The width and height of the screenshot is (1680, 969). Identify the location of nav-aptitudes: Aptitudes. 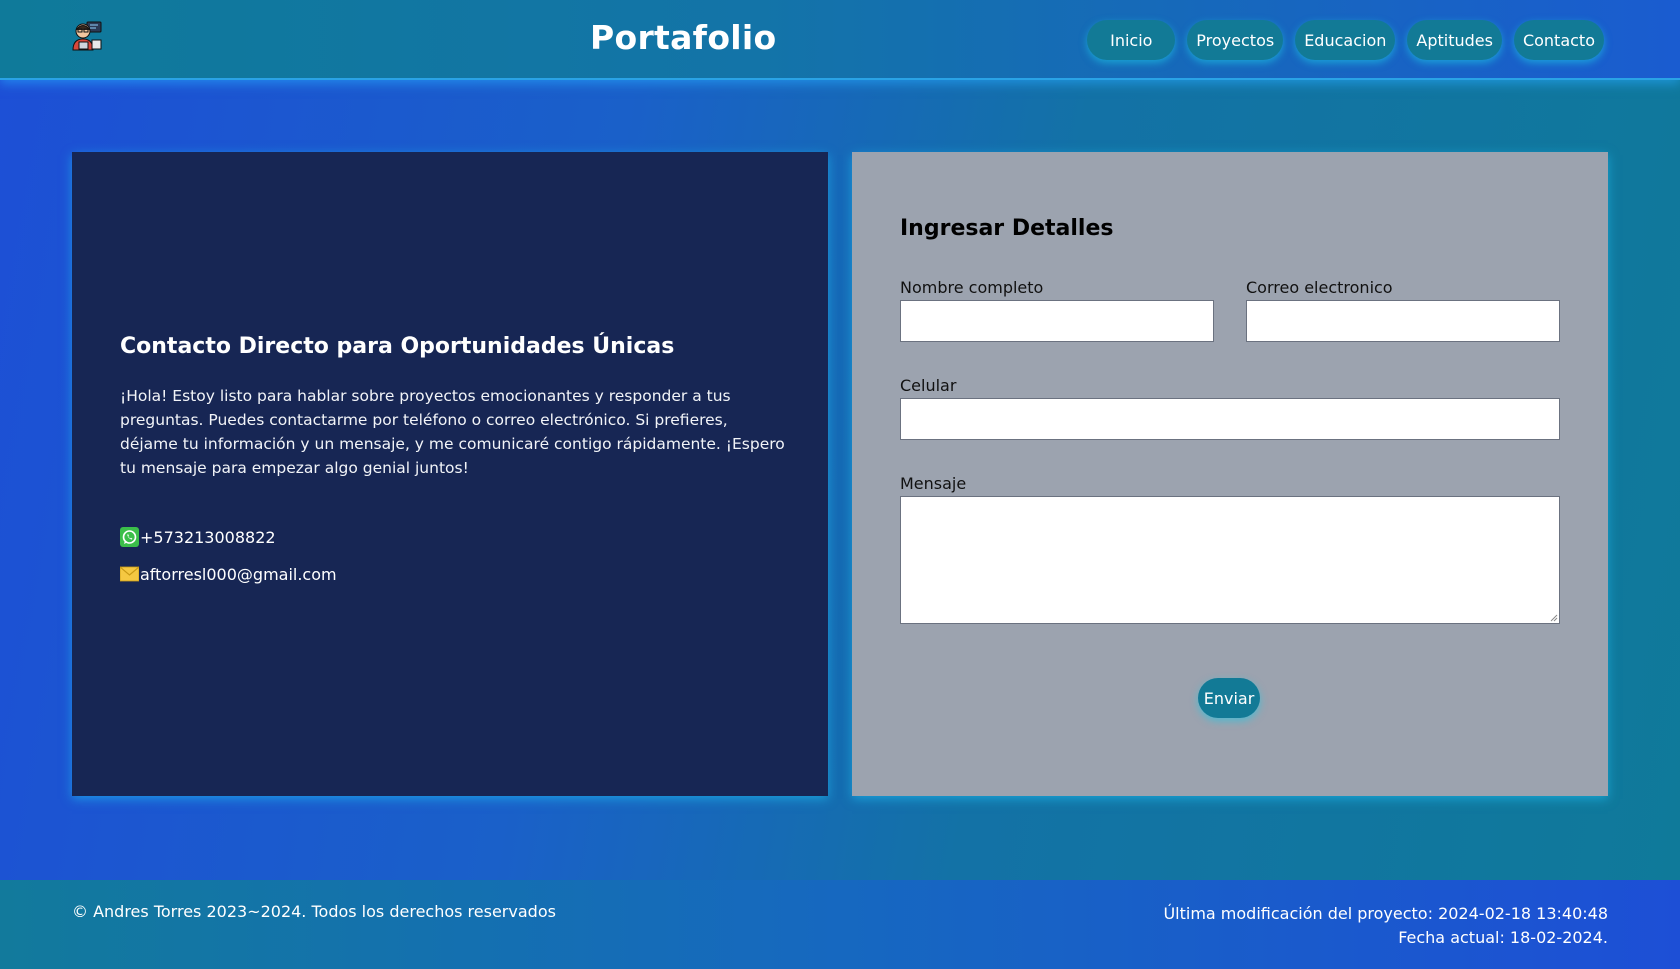
(1454, 40).